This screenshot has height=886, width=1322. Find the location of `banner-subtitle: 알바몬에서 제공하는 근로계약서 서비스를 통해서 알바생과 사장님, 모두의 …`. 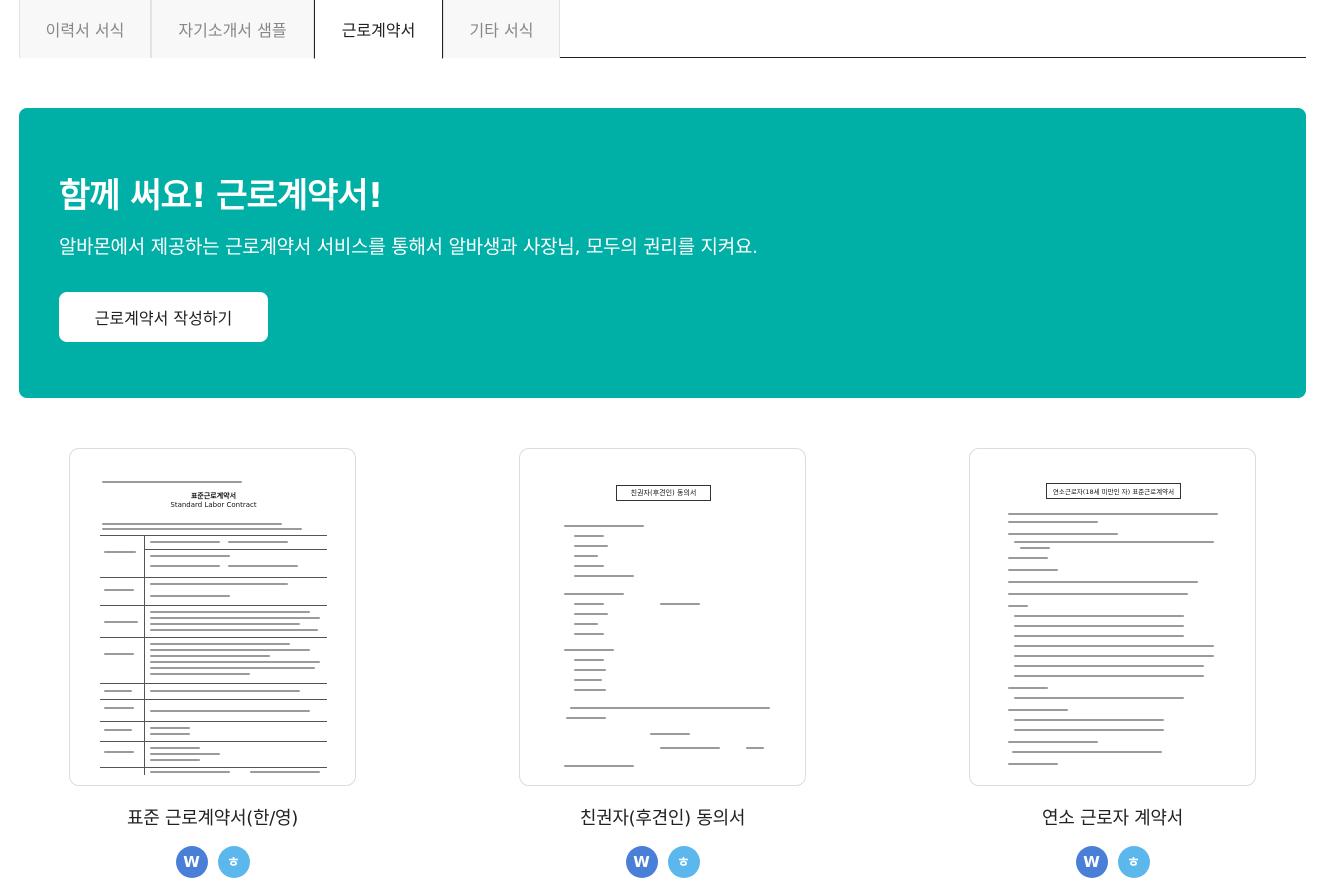

banner-subtitle: 알바몬에서 제공하는 근로계약서 서비스를 통해서 알바생과 사장님, 모두의 … is located at coordinates (408, 247).